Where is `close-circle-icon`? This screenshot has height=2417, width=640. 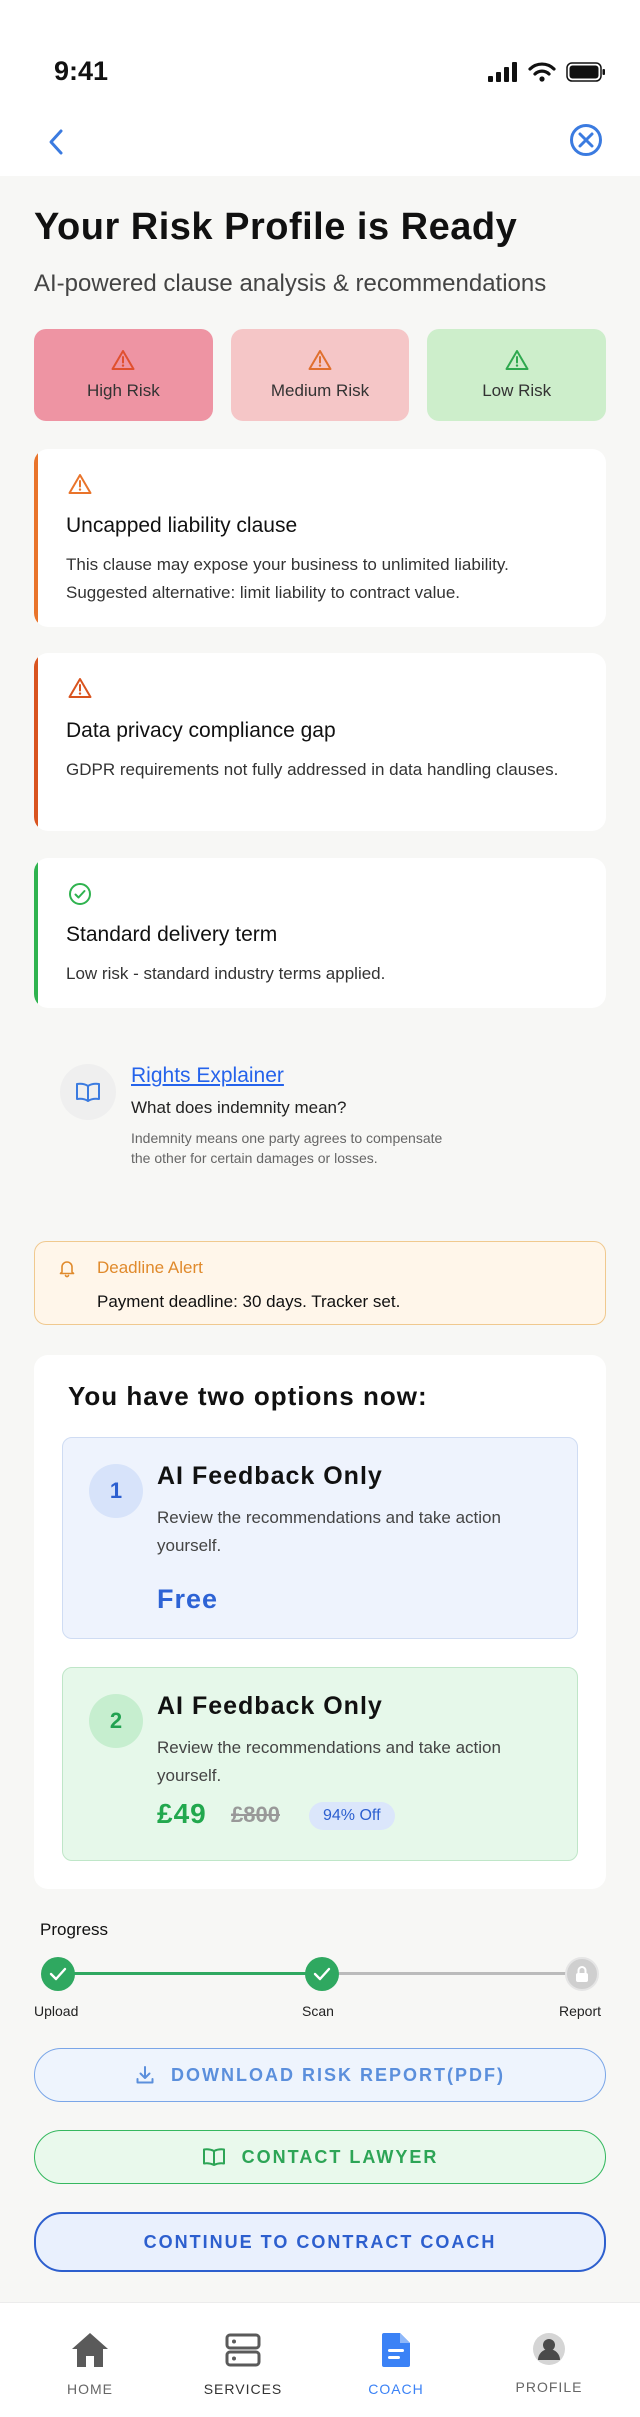 close-circle-icon is located at coordinates (586, 140).